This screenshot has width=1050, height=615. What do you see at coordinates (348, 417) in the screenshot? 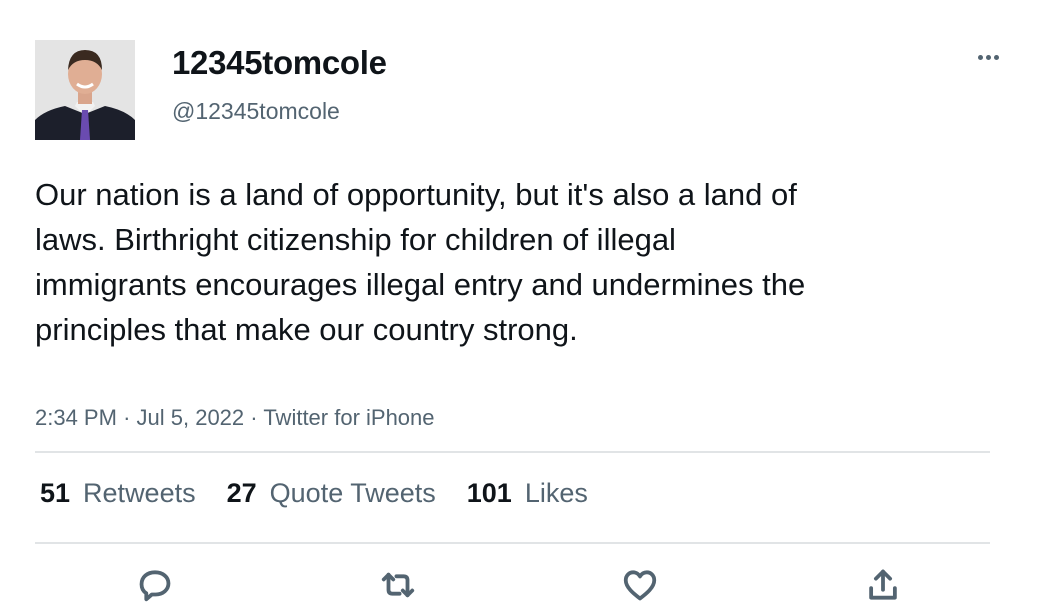
I see `tweet-source: Twitter for iPhone` at bounding box center [348, 417].